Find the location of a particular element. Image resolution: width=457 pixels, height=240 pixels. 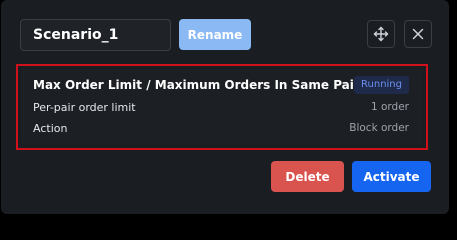

rule-row-value: Block order is located at coordinates (379, 128).